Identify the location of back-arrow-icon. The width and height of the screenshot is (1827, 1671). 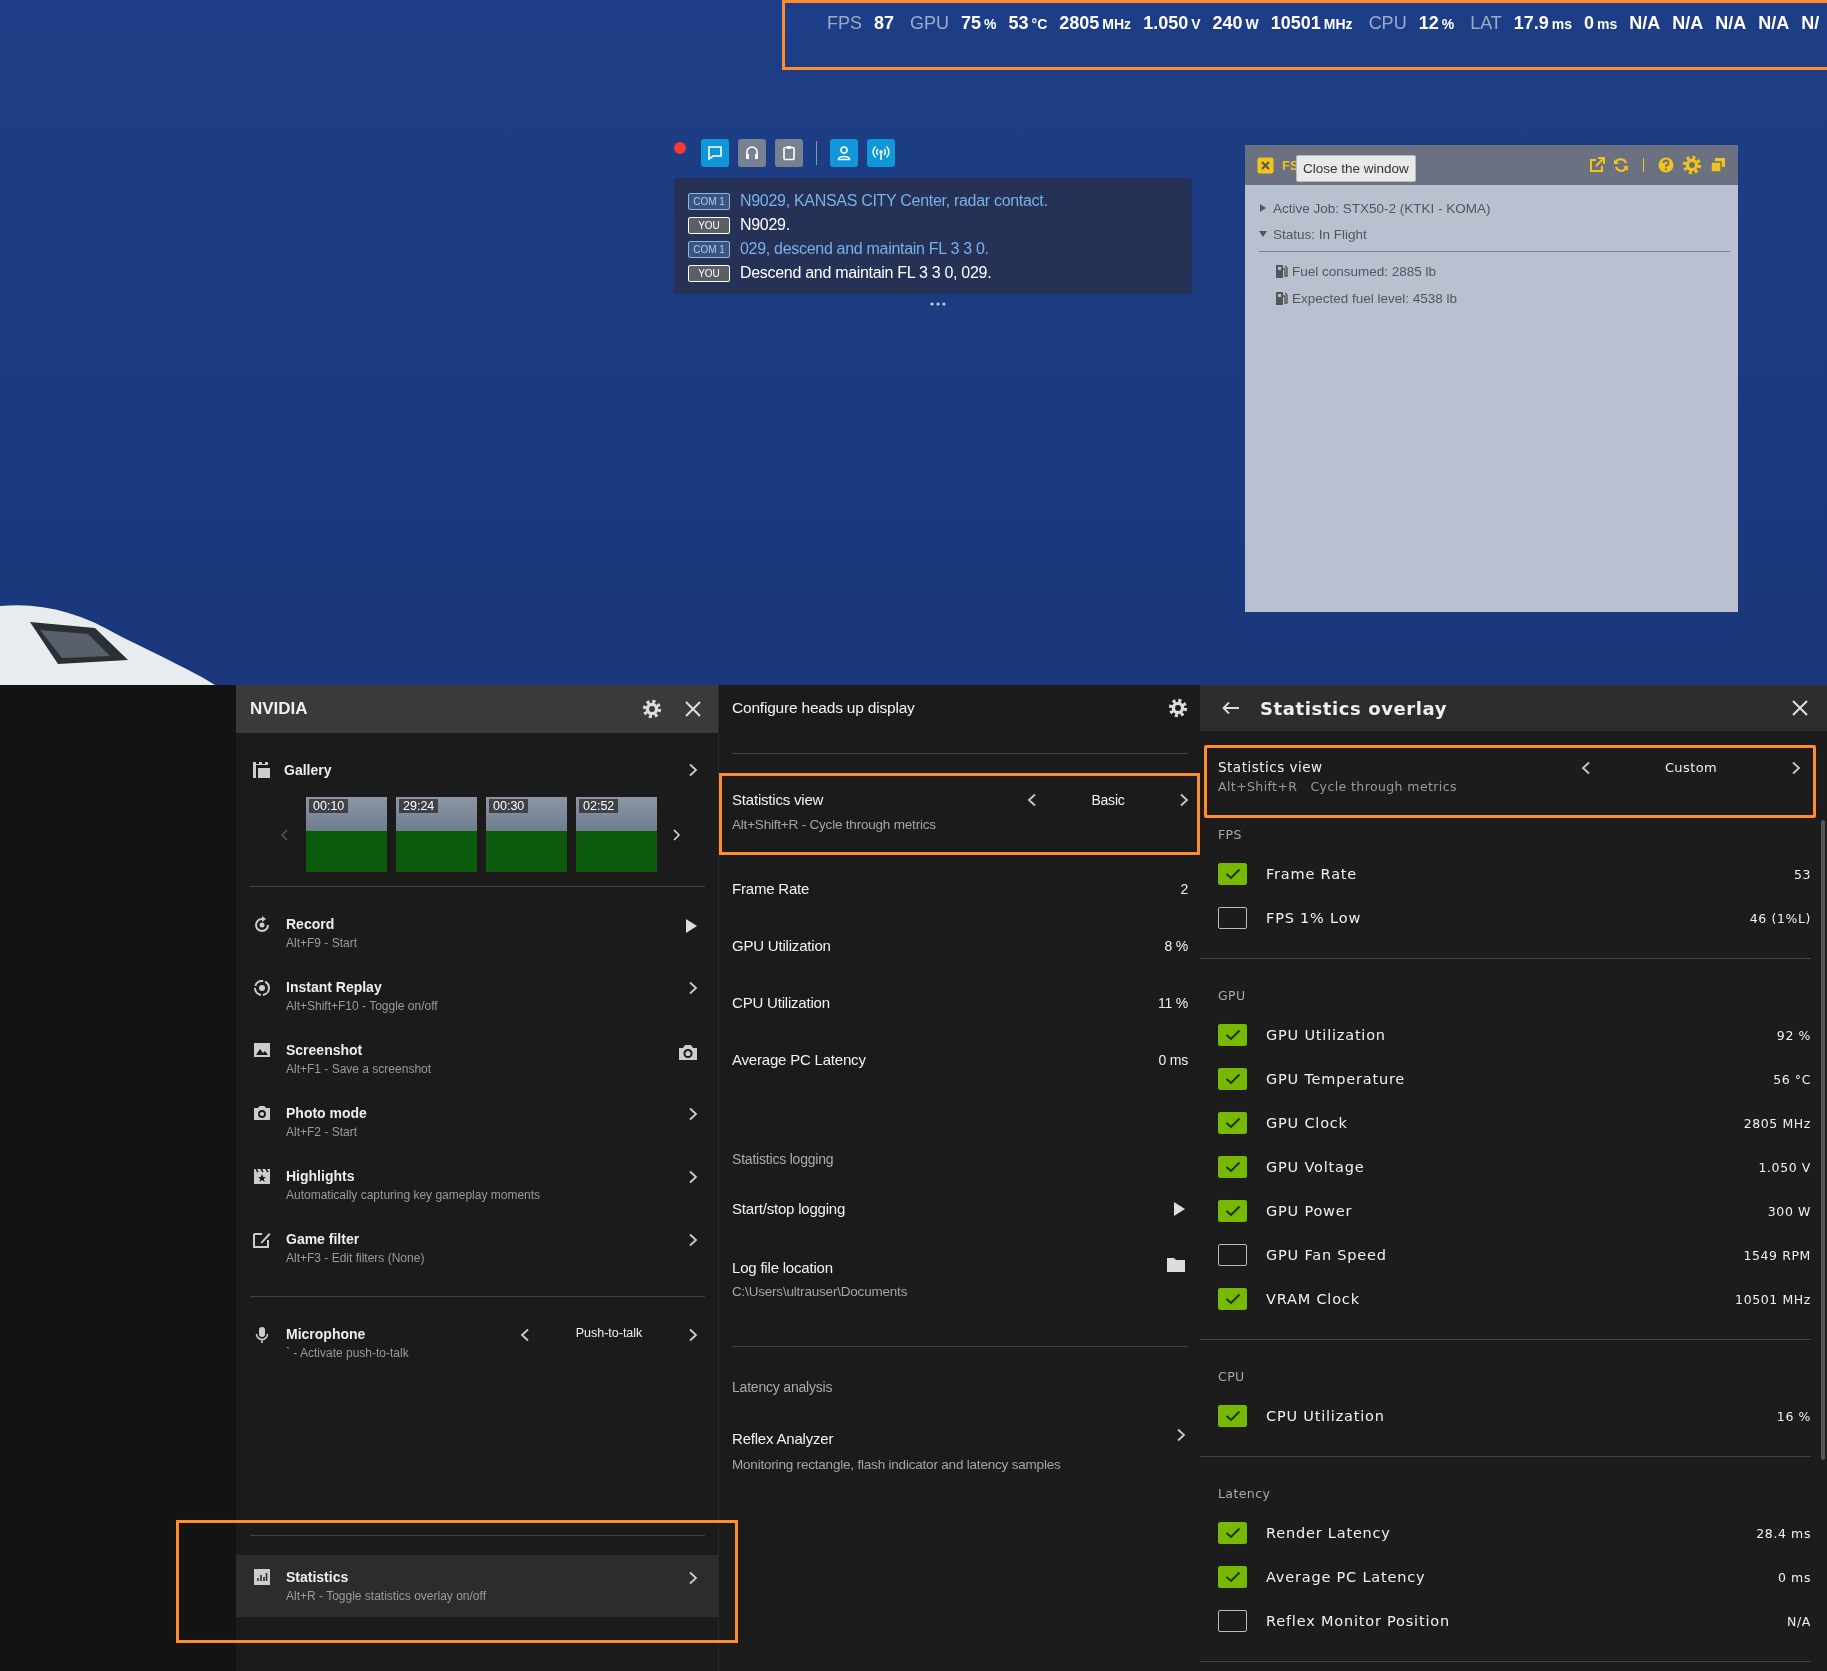
(1231, 708).